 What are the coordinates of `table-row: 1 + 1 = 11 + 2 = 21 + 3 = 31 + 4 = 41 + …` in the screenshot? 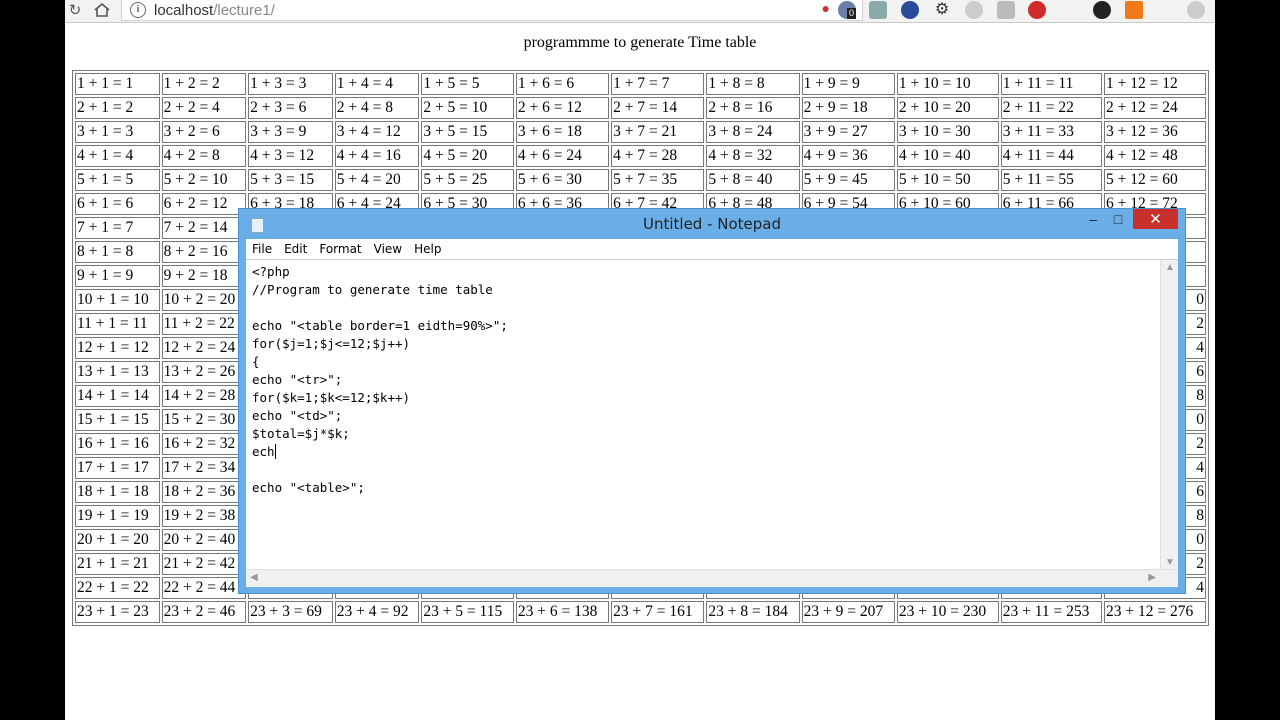 It's located at (640, 84).